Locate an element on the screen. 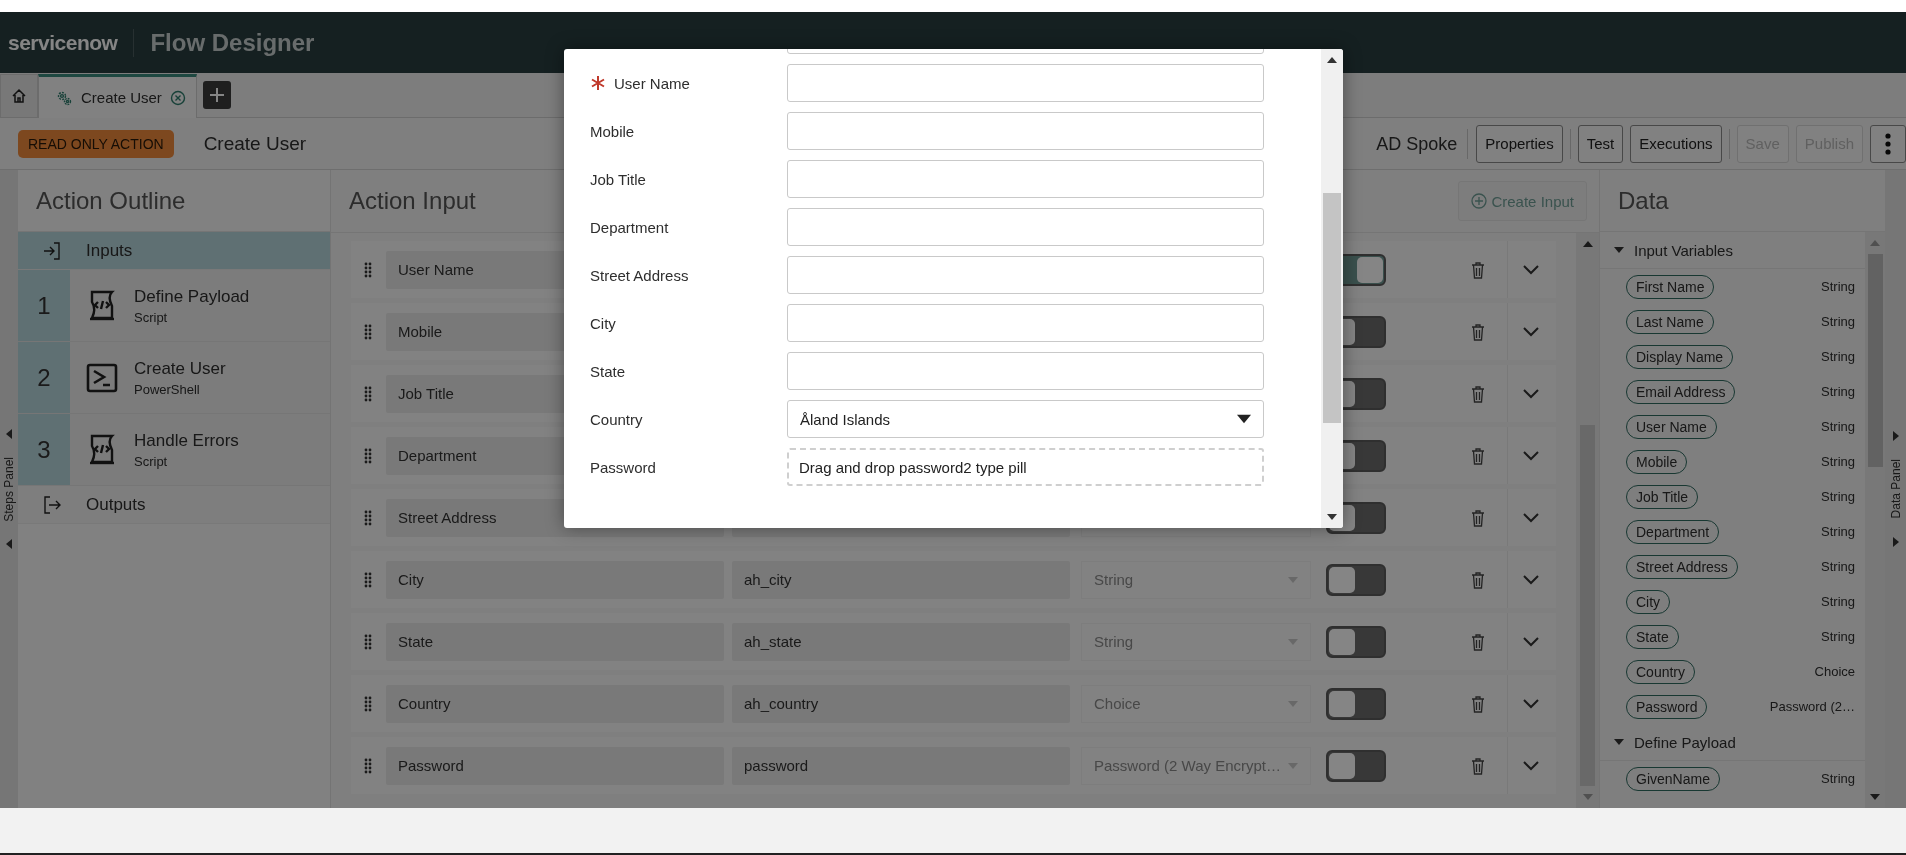 The height and width of the screenshot is (855, 1906). label-field: Password is located at coordinates (555, 765).